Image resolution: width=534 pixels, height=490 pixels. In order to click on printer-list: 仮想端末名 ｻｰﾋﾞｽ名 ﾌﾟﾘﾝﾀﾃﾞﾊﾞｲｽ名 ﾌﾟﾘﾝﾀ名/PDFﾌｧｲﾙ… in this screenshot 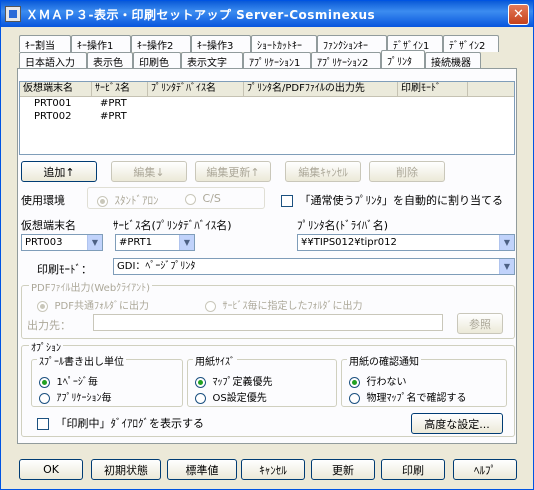, I will do `click(267, 118)`.